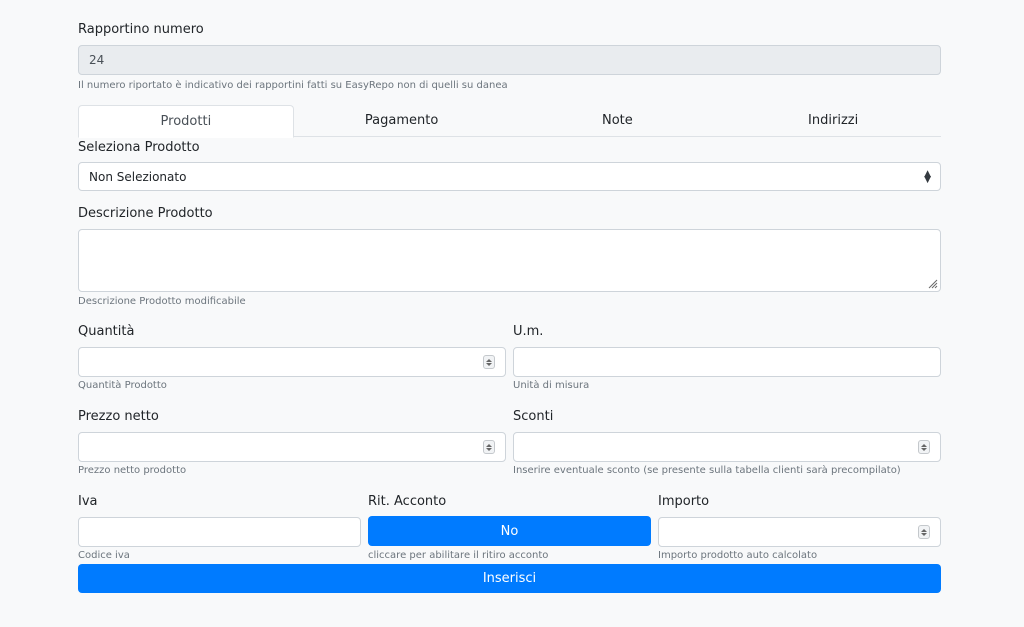 This screenshot has width=1024, height=627. I want to click on sconti-label: Sconti, so click(533, 416).